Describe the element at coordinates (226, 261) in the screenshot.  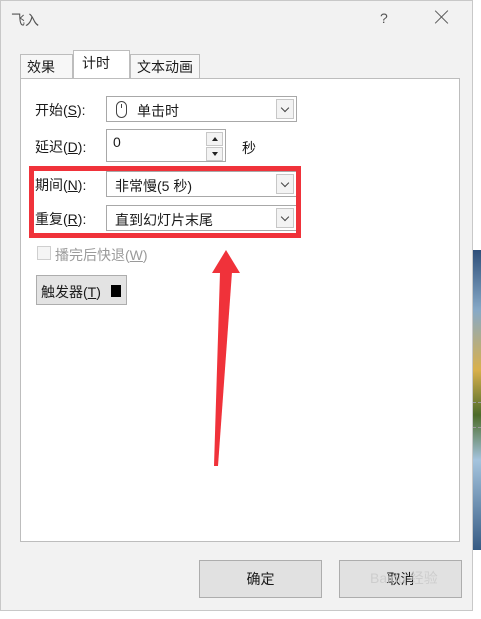
I see `arrow-head` at that location.